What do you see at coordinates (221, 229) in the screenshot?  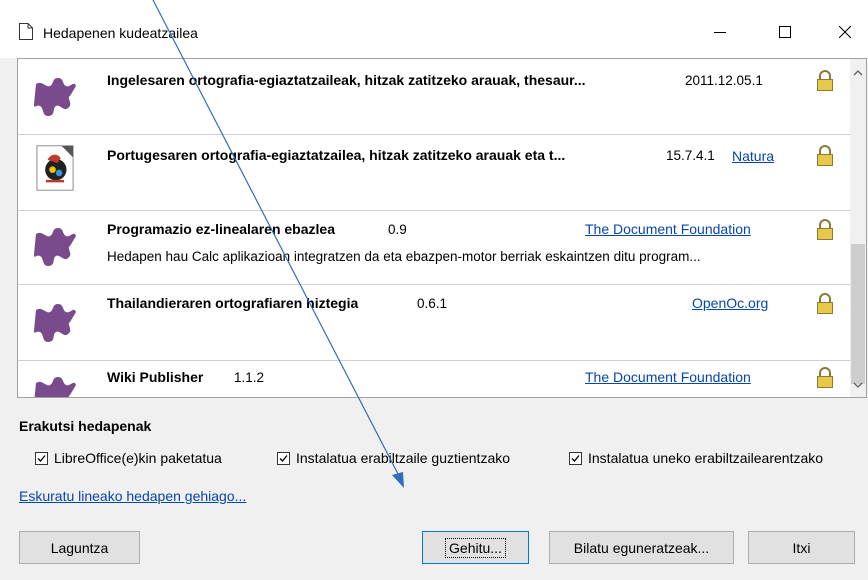 I see `extension-name: Programazio ez-linealaren ebazlea` at bounding box center [221, 229].